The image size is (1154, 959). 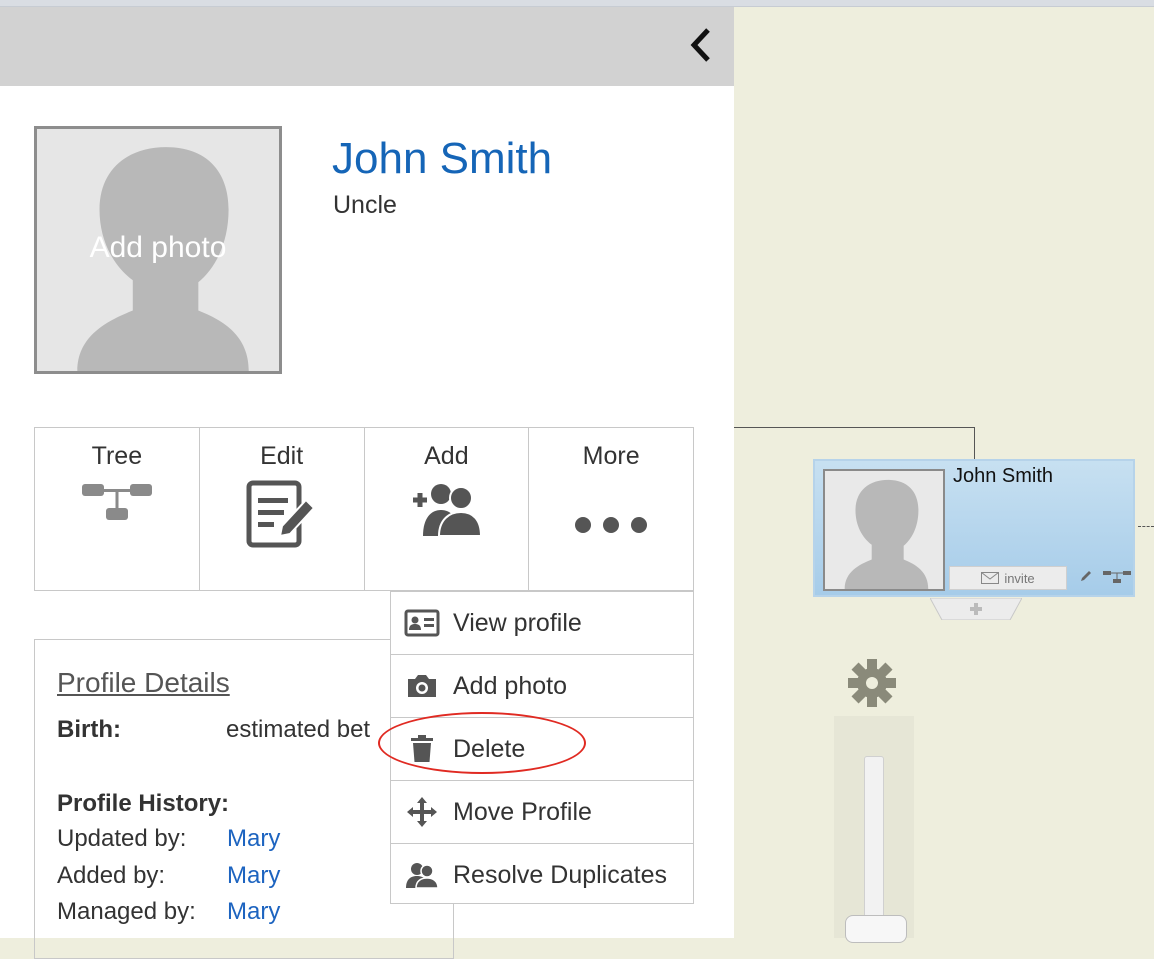 I want to click on tree-action-button: Tree, so click(x=117, y=509).